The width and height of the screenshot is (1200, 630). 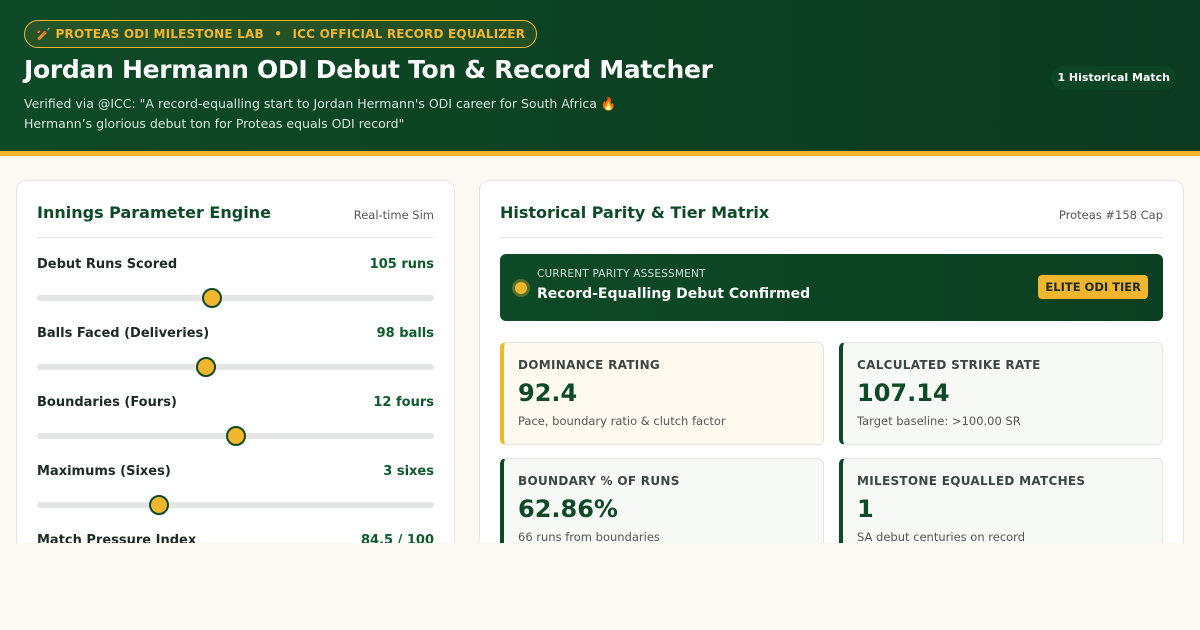 I want to click on engine-title: Innings Parameter Engine, so click(x=154, y=212).